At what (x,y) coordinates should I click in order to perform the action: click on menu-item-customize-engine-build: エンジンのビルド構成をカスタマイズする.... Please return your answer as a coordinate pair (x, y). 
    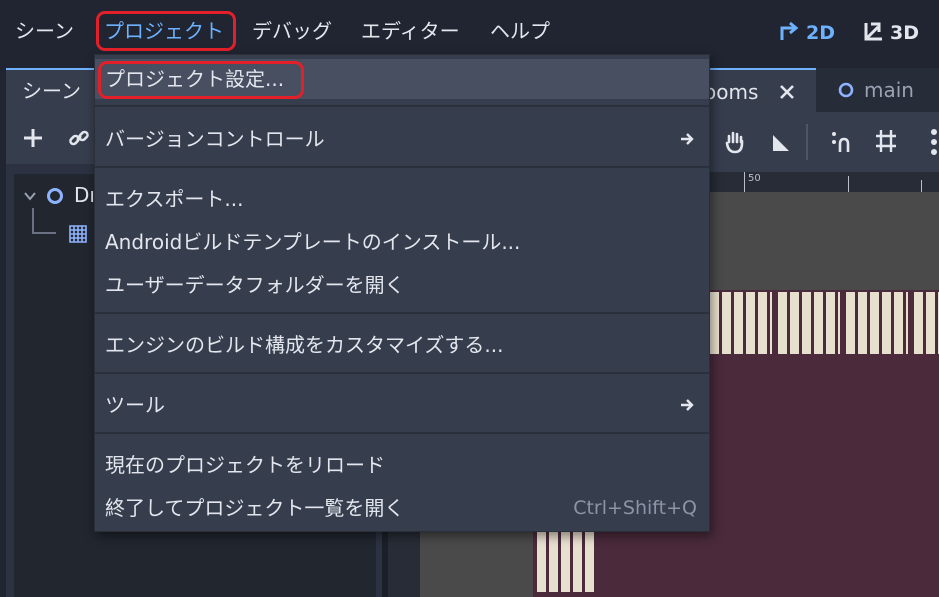
    Looking at the image, I should click on (402, 345).